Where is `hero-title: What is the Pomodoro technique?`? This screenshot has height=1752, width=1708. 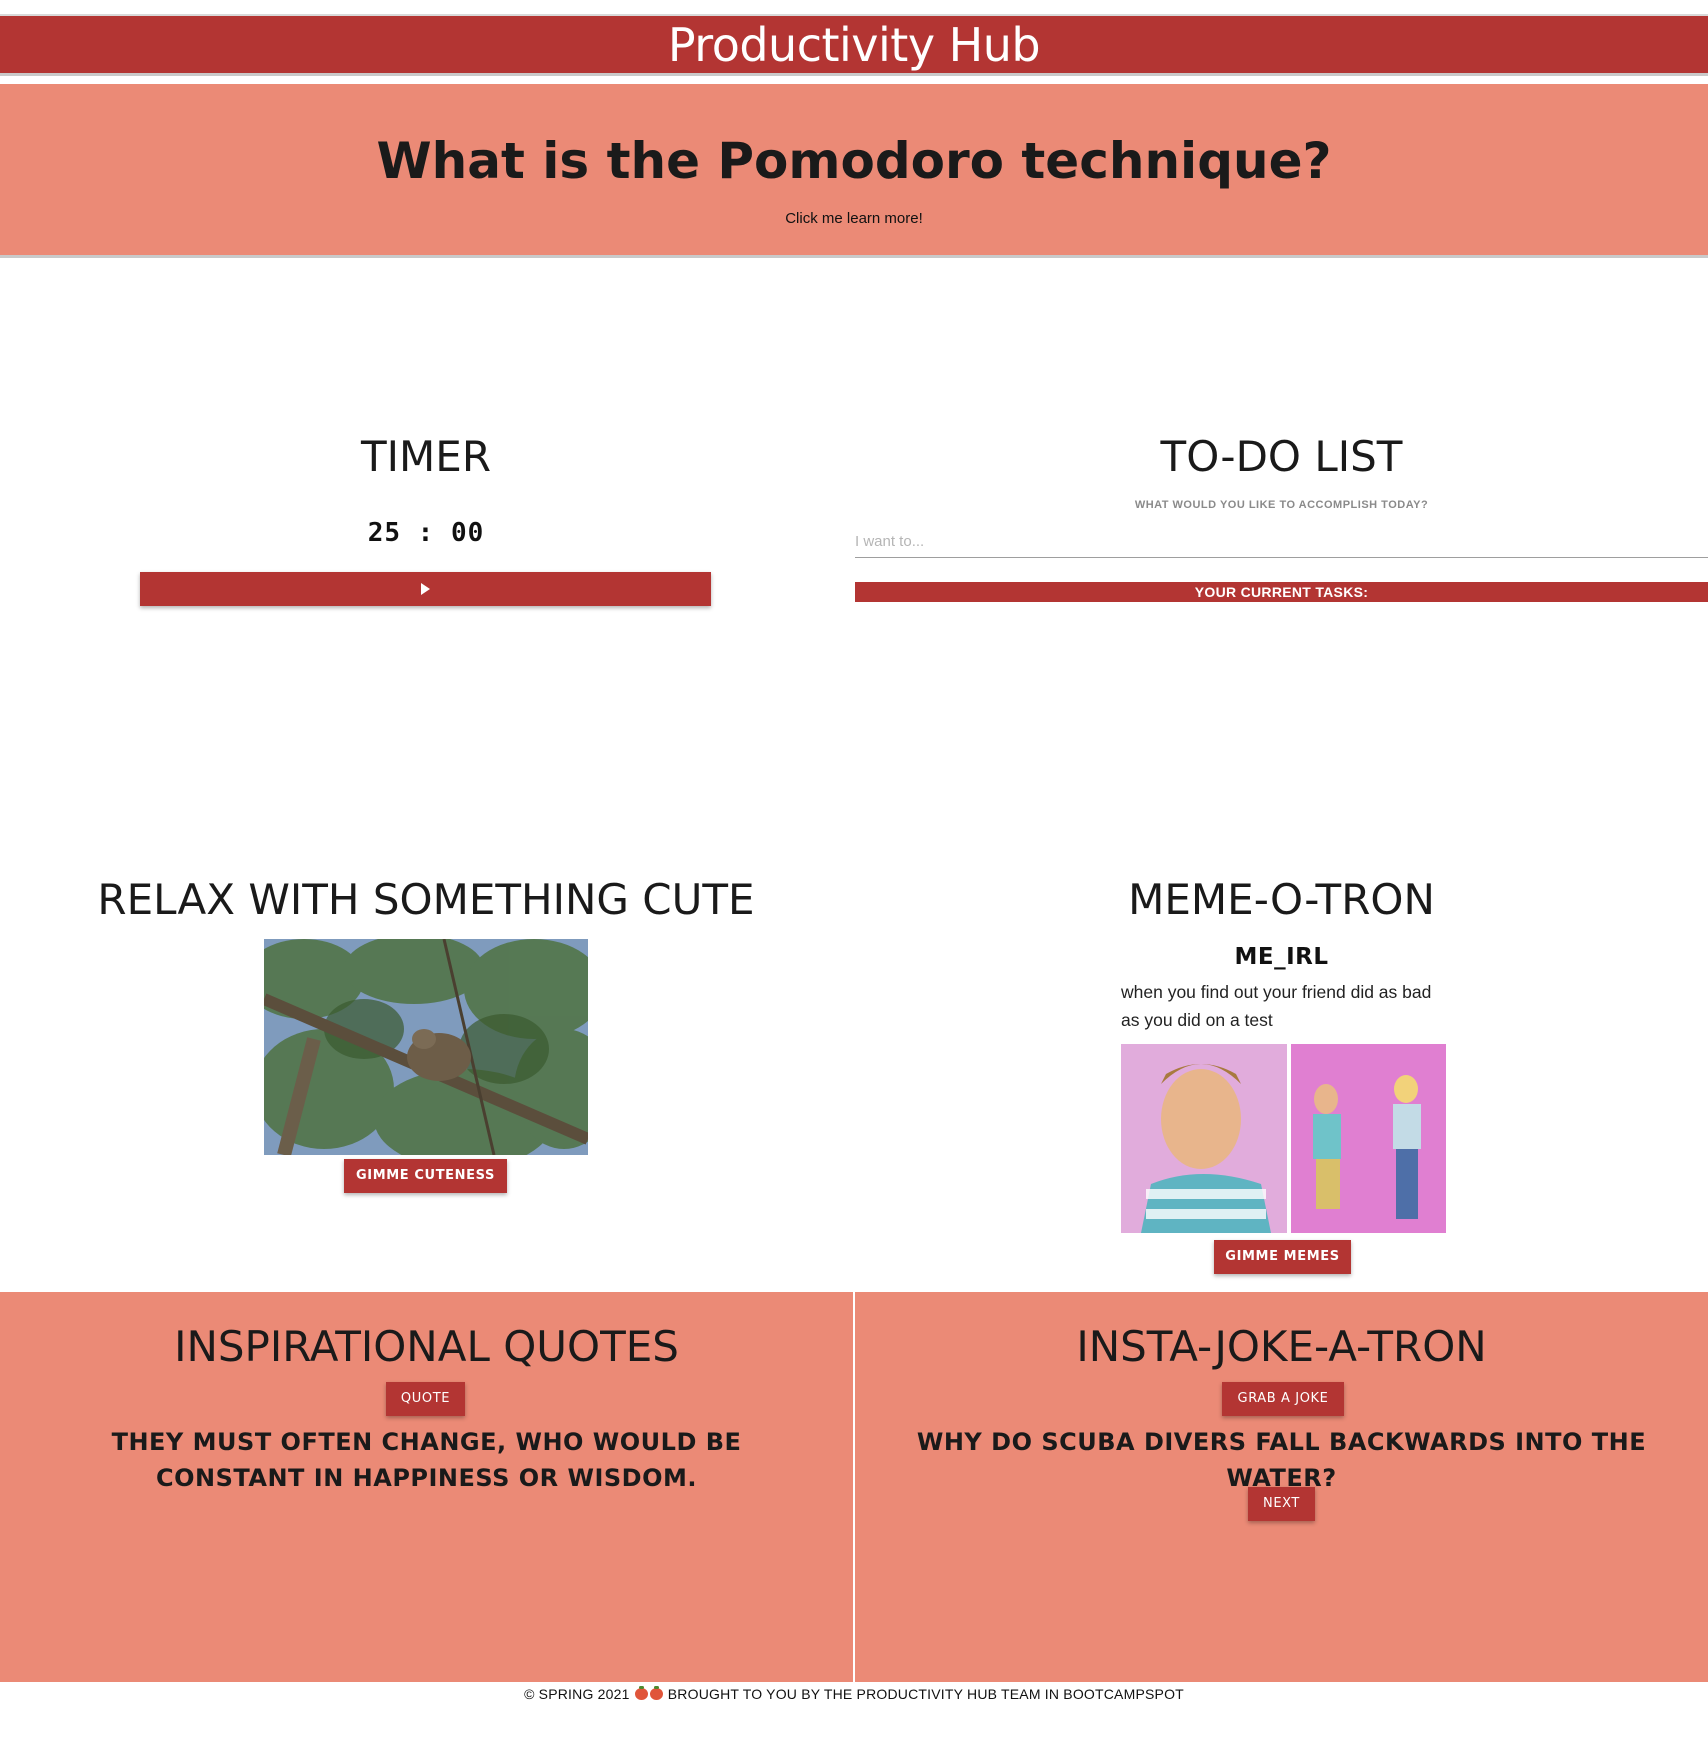
hero-title: What is the Pomodoro technique? is located at coordinates (854, 161).